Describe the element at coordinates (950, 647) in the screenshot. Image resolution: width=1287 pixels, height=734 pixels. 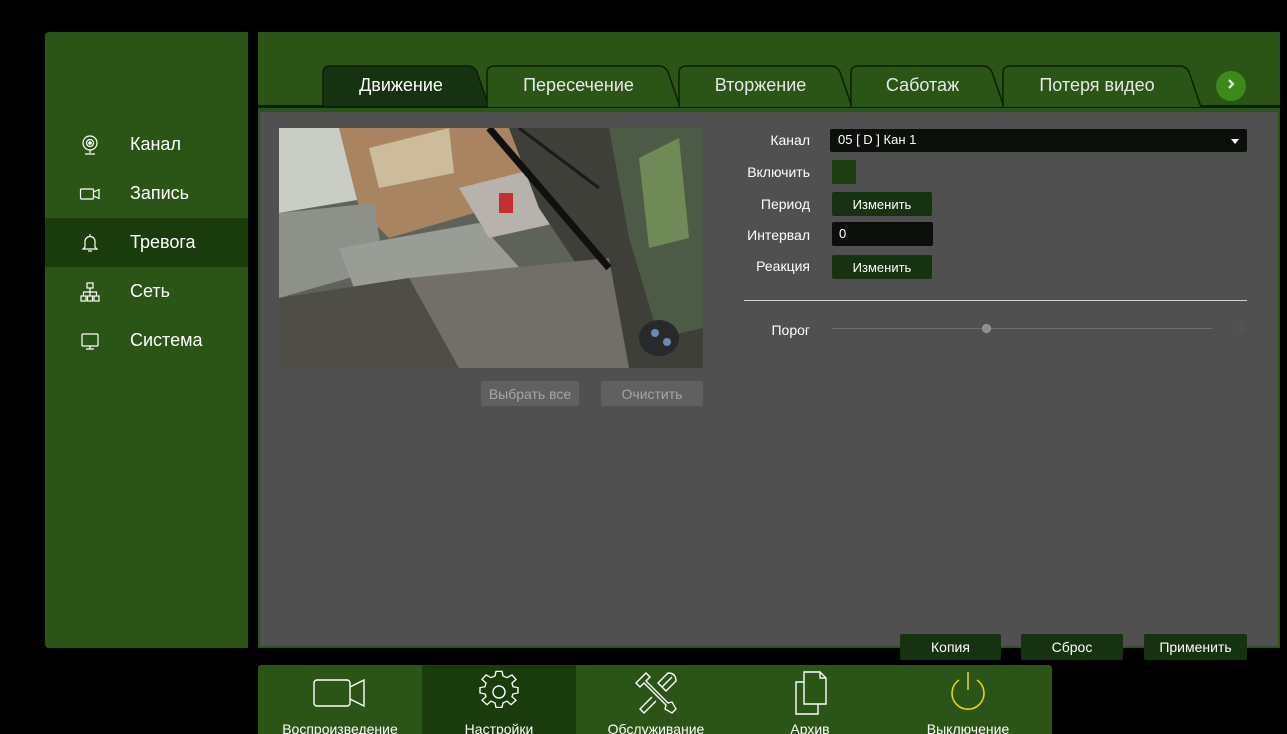
I see `copy-button: Копия` at that location.